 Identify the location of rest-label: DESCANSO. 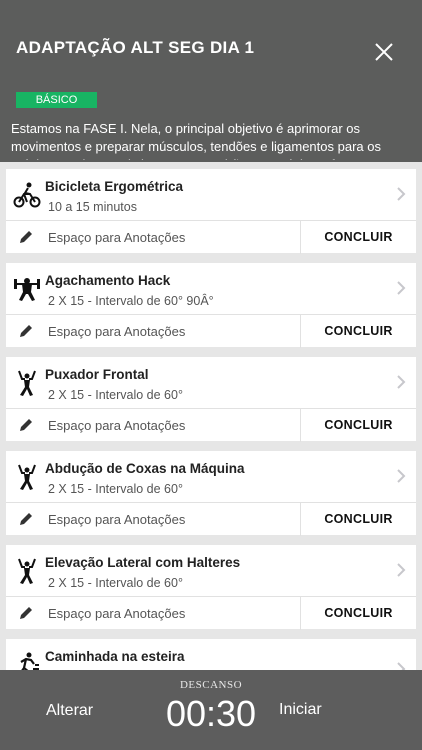
(211, 685).